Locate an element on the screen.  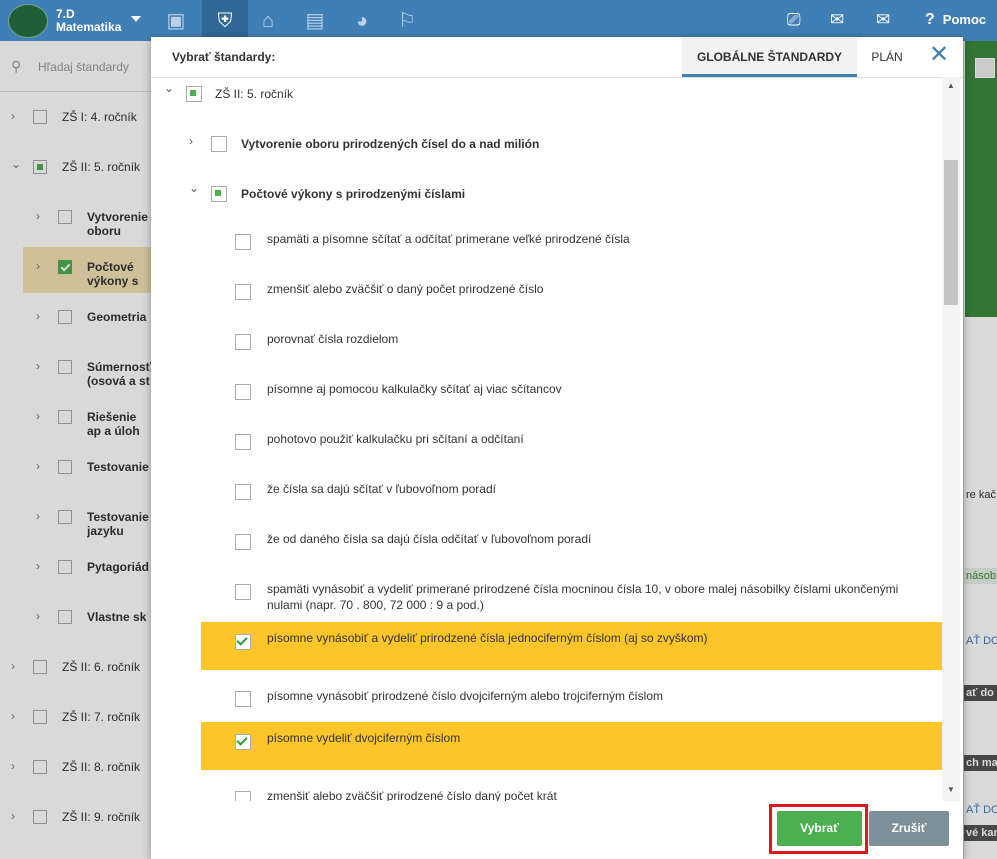
scroll-down-icon: ▼ is located at coordinates (951, 789).